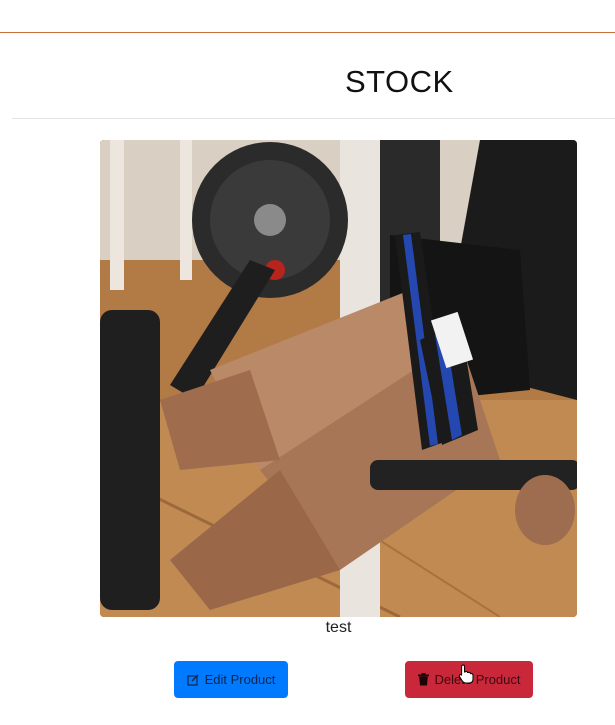 This screenshot has height=725, width=615. What do you see at coordinates (477, 679) in the screenshot?
I see `delete-product-label: Delete Product` at bounding box center [477, 679].